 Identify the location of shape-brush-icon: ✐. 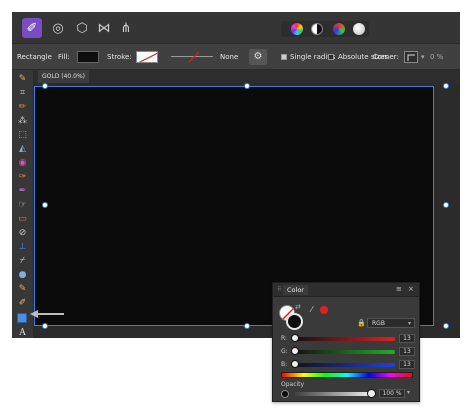
(22, 303).